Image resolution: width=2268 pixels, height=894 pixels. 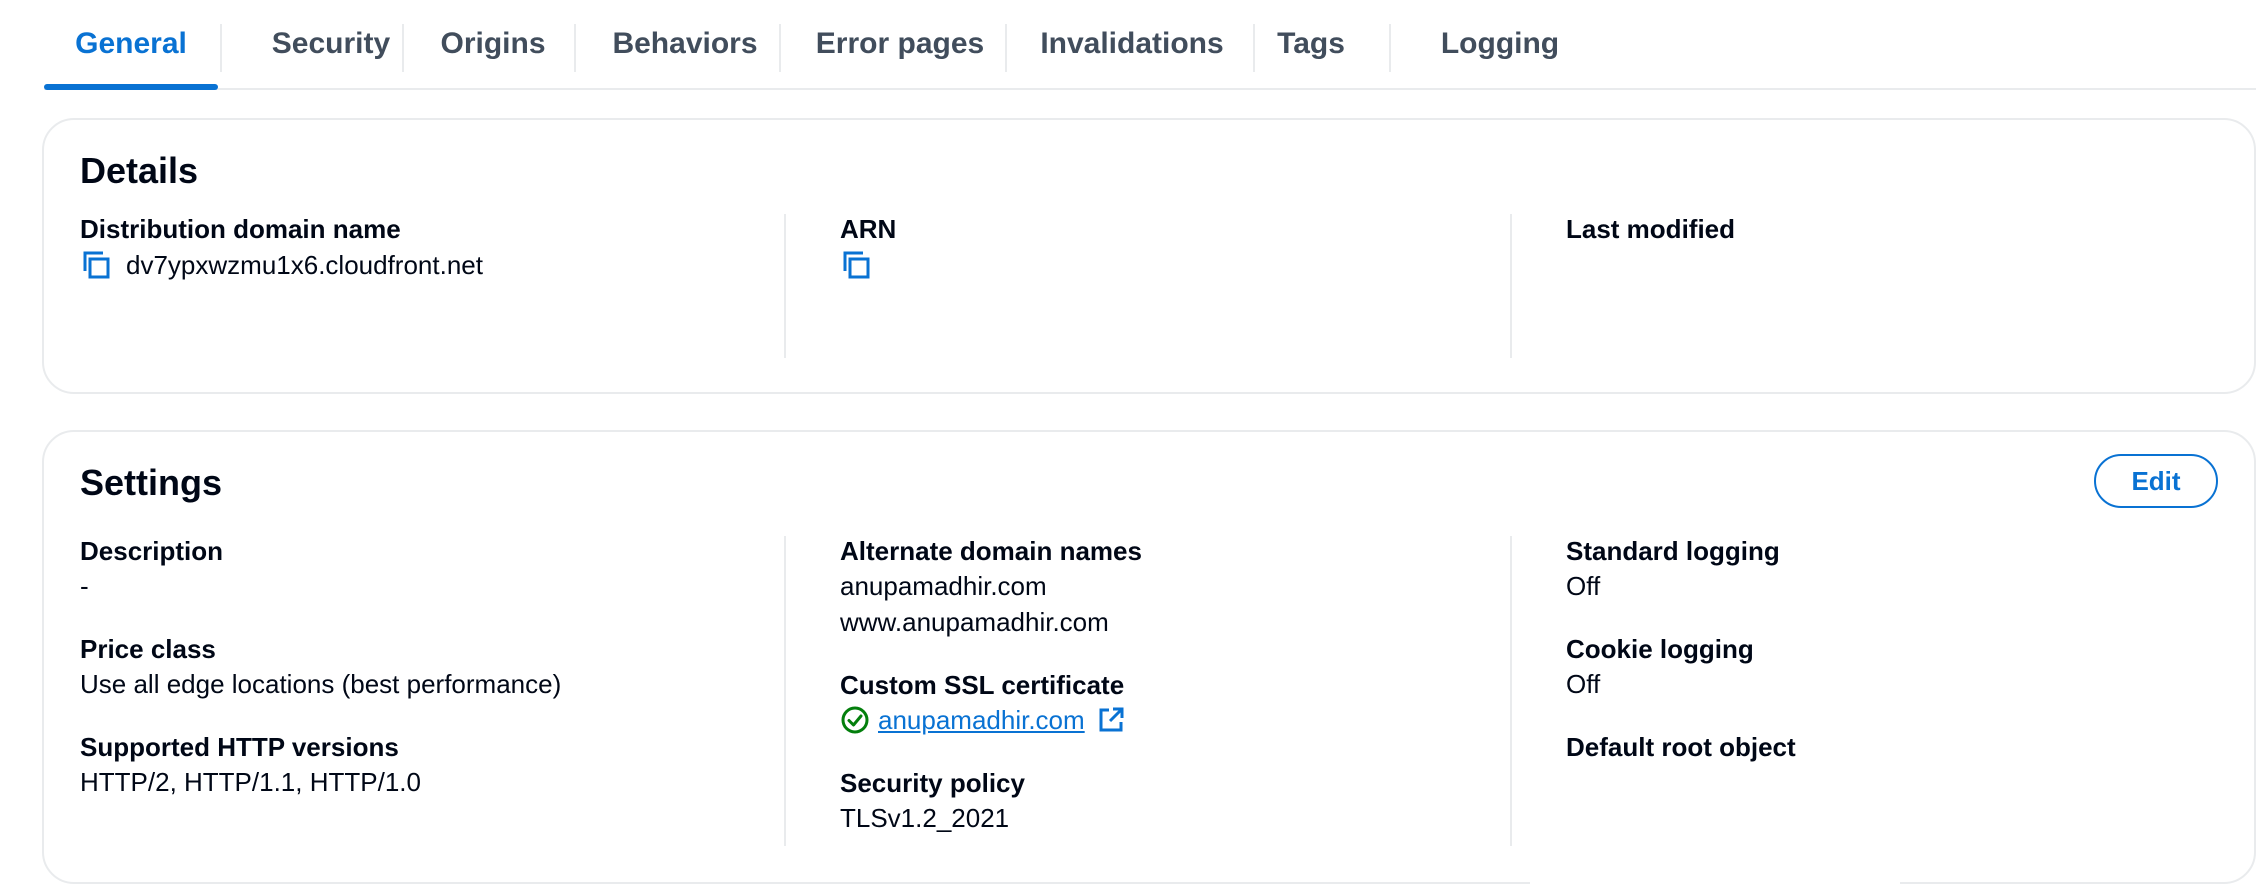 I want to click on tab-behaviors: Behaviors, so click(x=685, y=44).